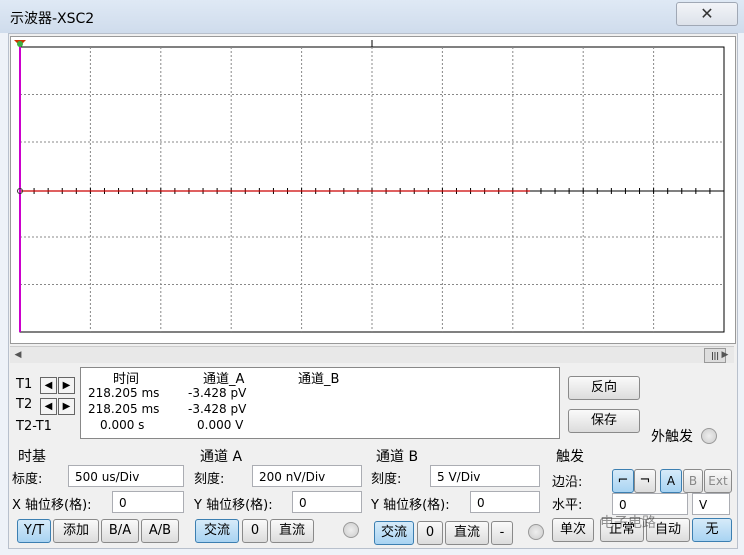 Image resolution: width=744 pixels, height=555 pixels. Describe the element at coordinates (372, 354) in the screenshot. I see `horizontal-scrollbar: ◀ ||| ▶` at that location.